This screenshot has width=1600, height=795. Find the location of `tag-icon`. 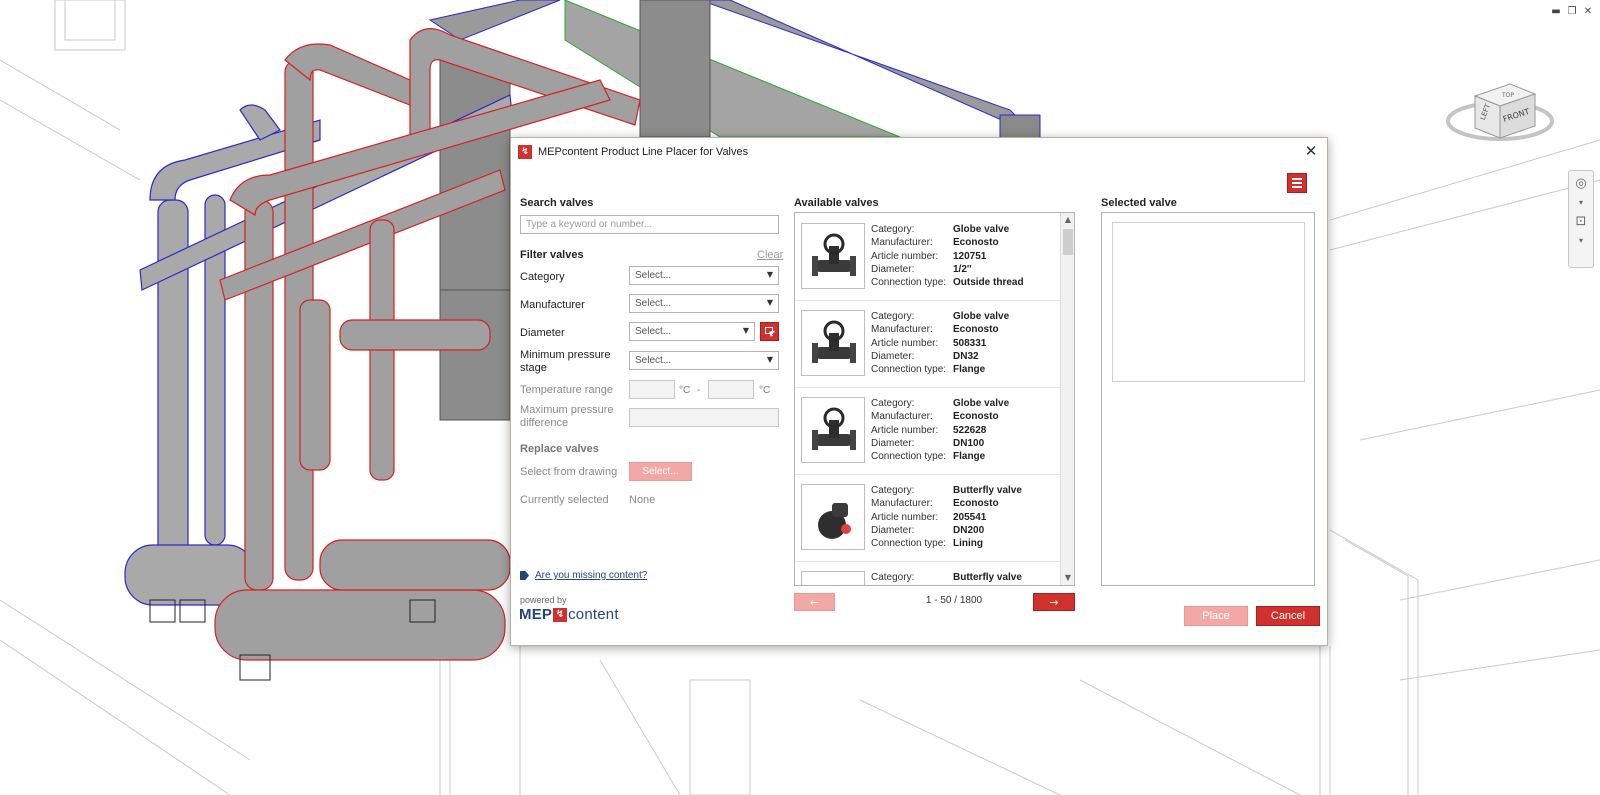

tag-icon is located at coordinates (524, 575).